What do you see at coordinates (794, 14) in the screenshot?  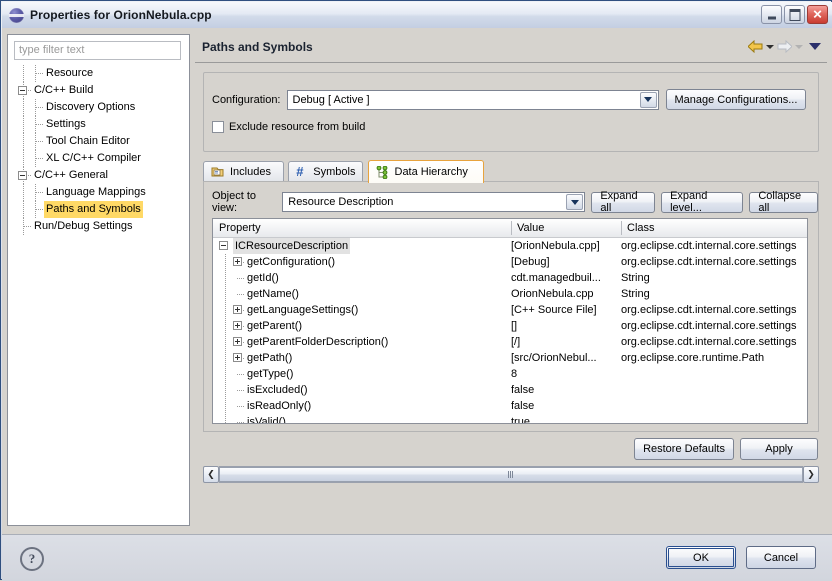 I see `maximize-button` at bounding box center [794, 14].